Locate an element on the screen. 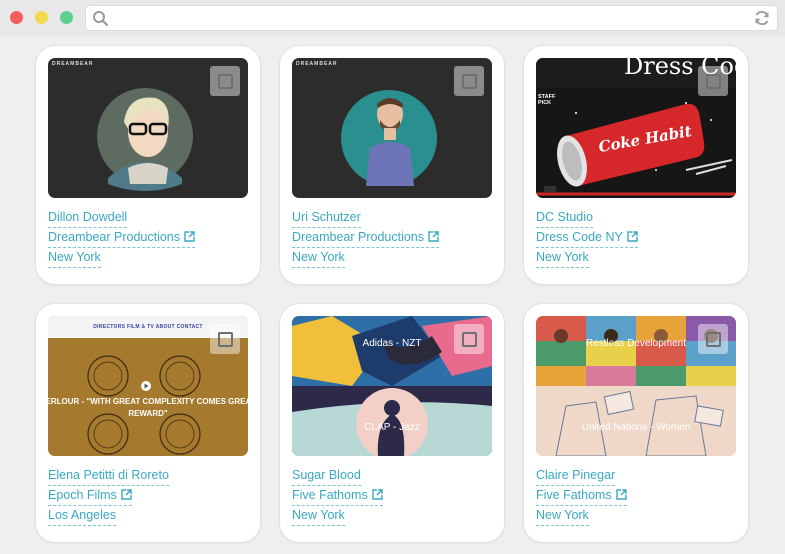 The image size is (785, 554). company-link: Epoch Films is located at coordinates (90, 497).